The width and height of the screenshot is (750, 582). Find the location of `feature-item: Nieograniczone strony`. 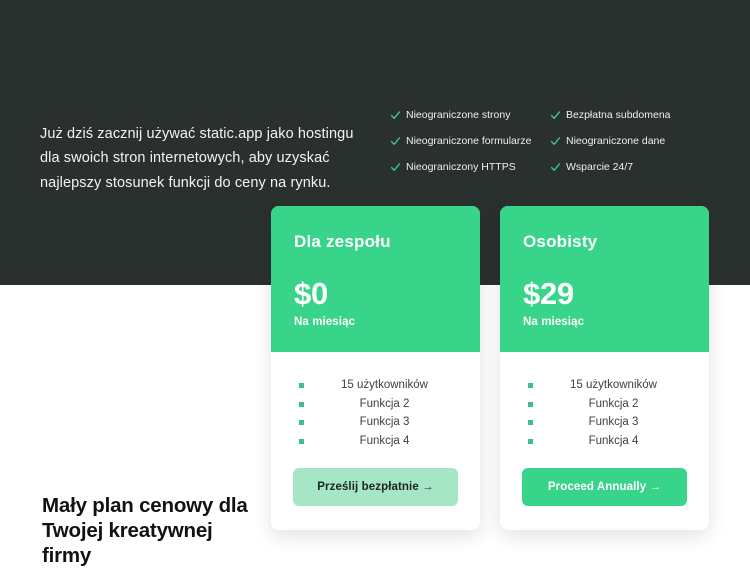

feature-item: Nieograniczone strony is located at coordinates (471, 115).